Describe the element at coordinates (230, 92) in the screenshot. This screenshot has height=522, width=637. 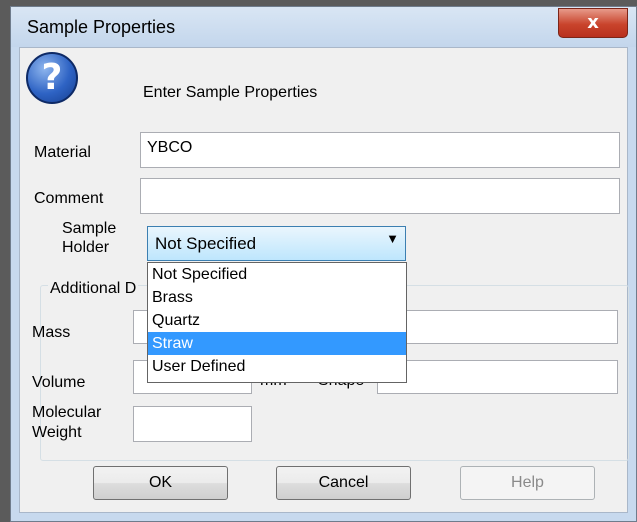
I see `dialog-heading: Enter Sample Properties` at that location.